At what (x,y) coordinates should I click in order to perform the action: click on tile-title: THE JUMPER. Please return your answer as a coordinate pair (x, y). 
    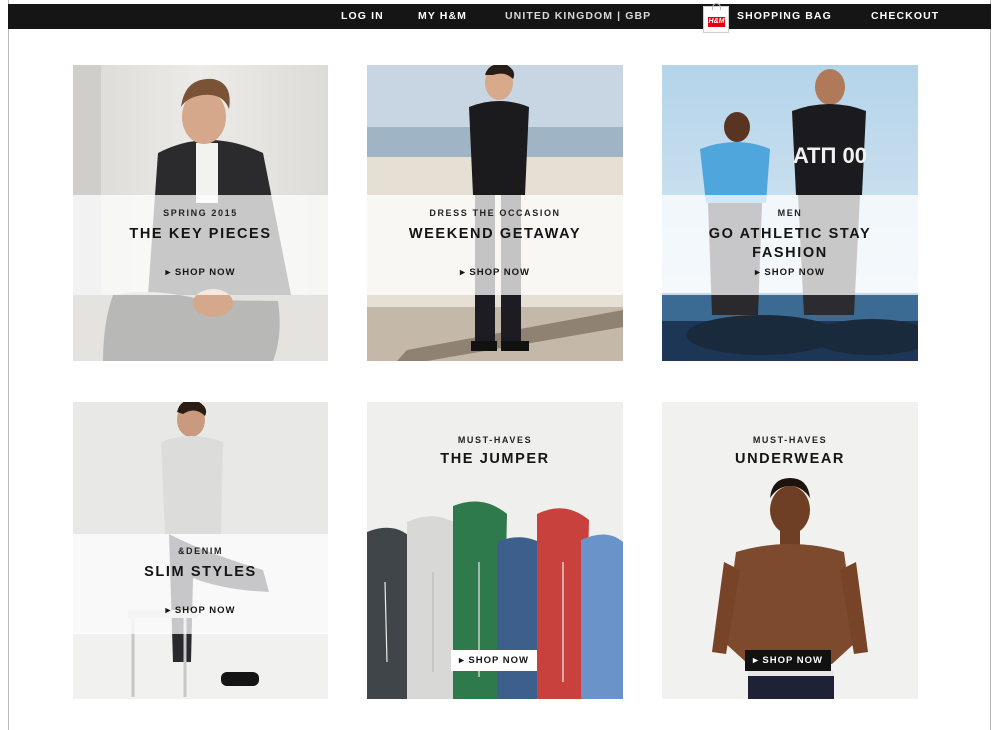
    Looking at the image, I should click on (495, 459).